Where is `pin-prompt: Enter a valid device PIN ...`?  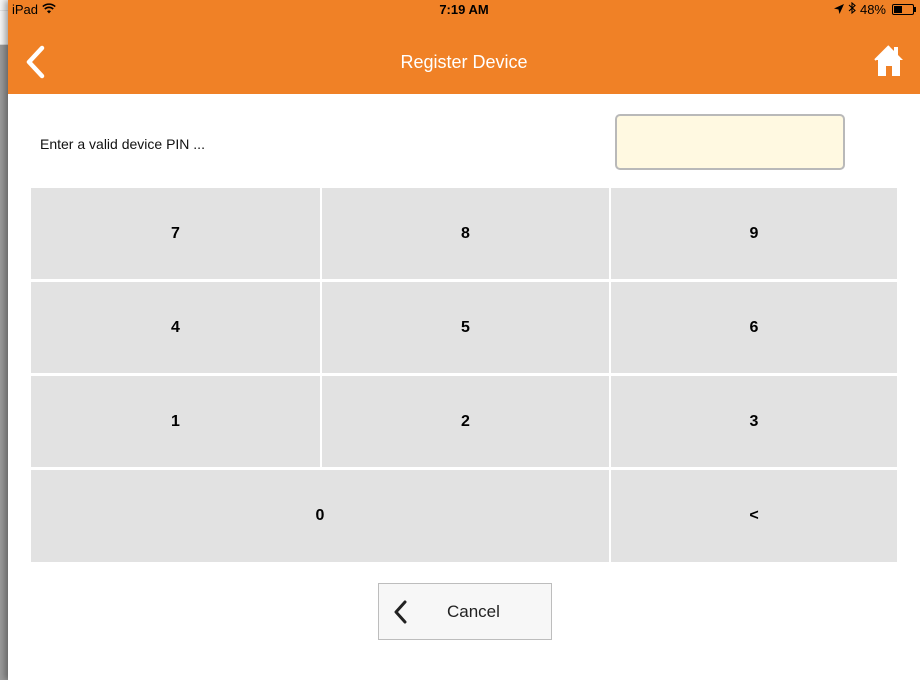
pin-prompt: Enter a valid device PIN ... is located at coordinates (122, 144).